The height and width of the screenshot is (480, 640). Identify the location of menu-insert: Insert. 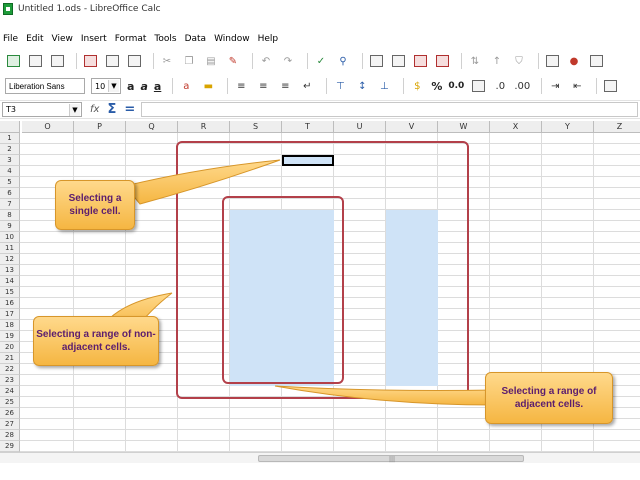
(94, 39).